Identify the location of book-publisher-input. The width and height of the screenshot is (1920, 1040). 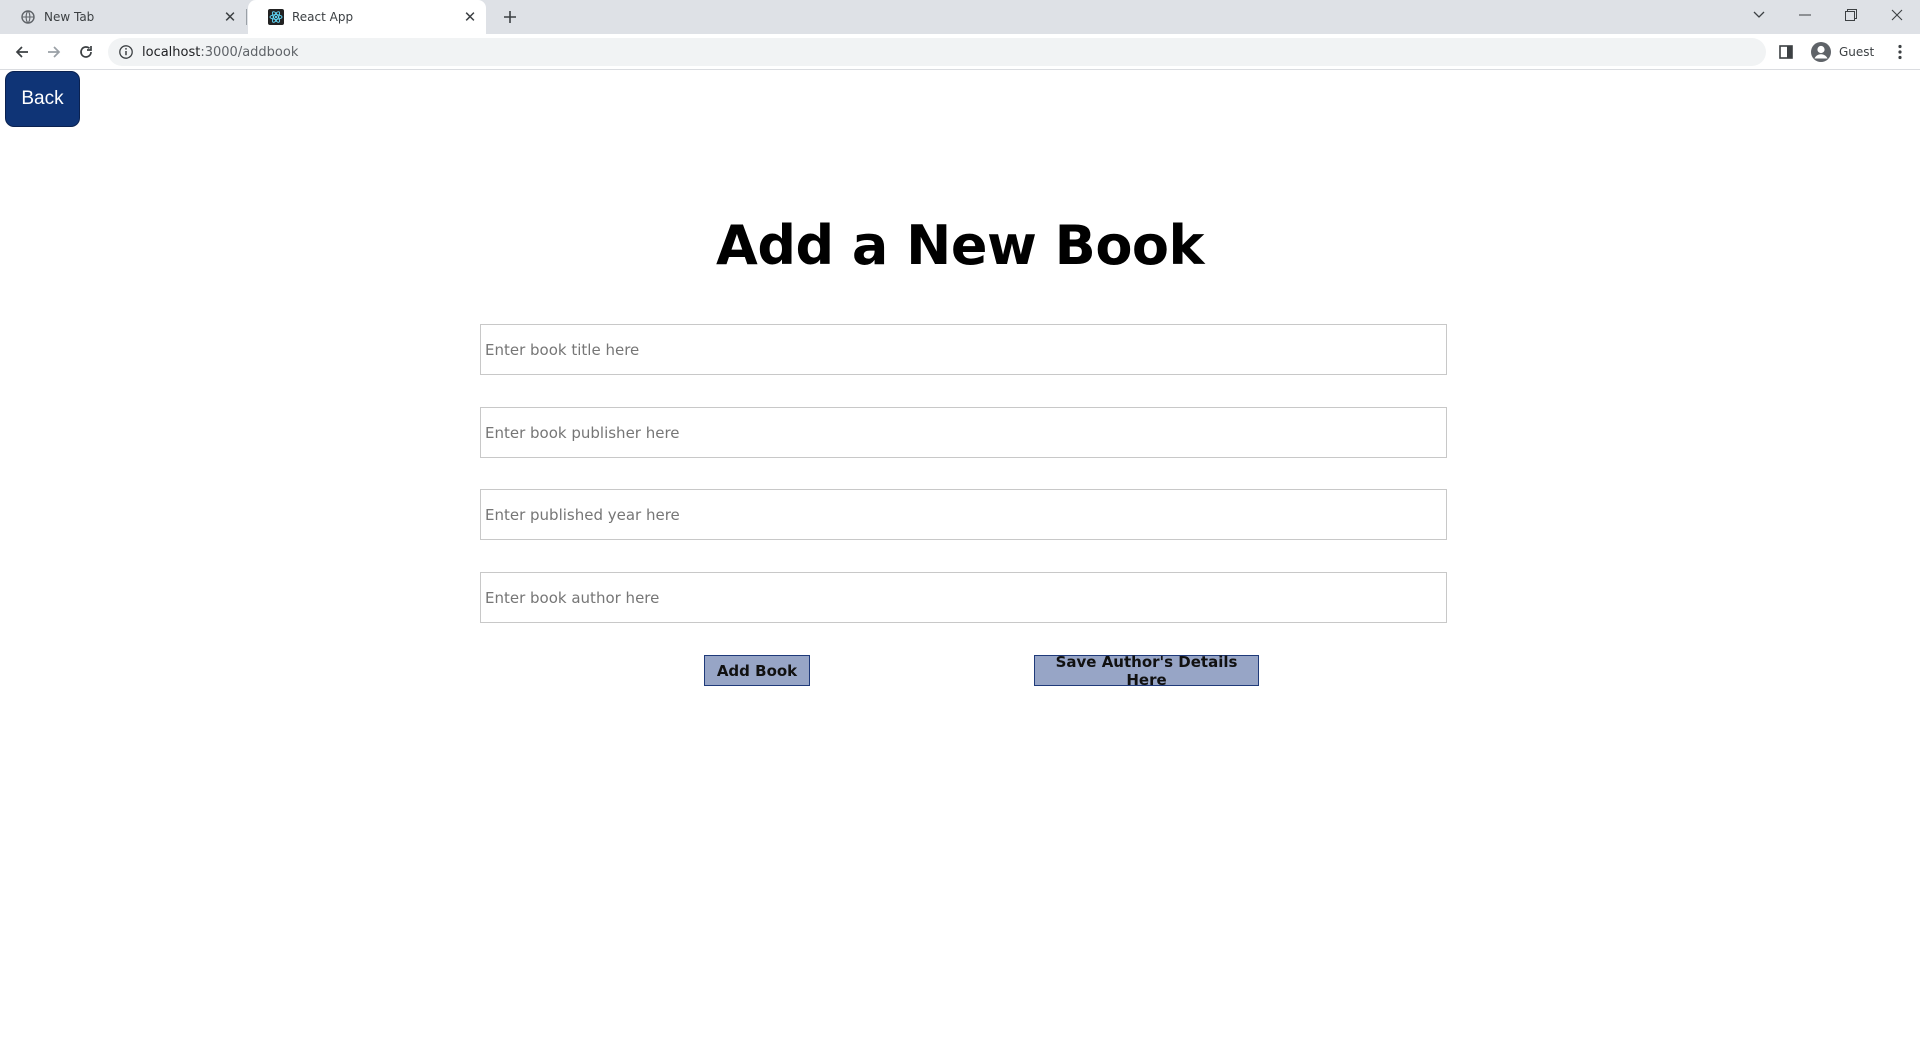
(963, 432).